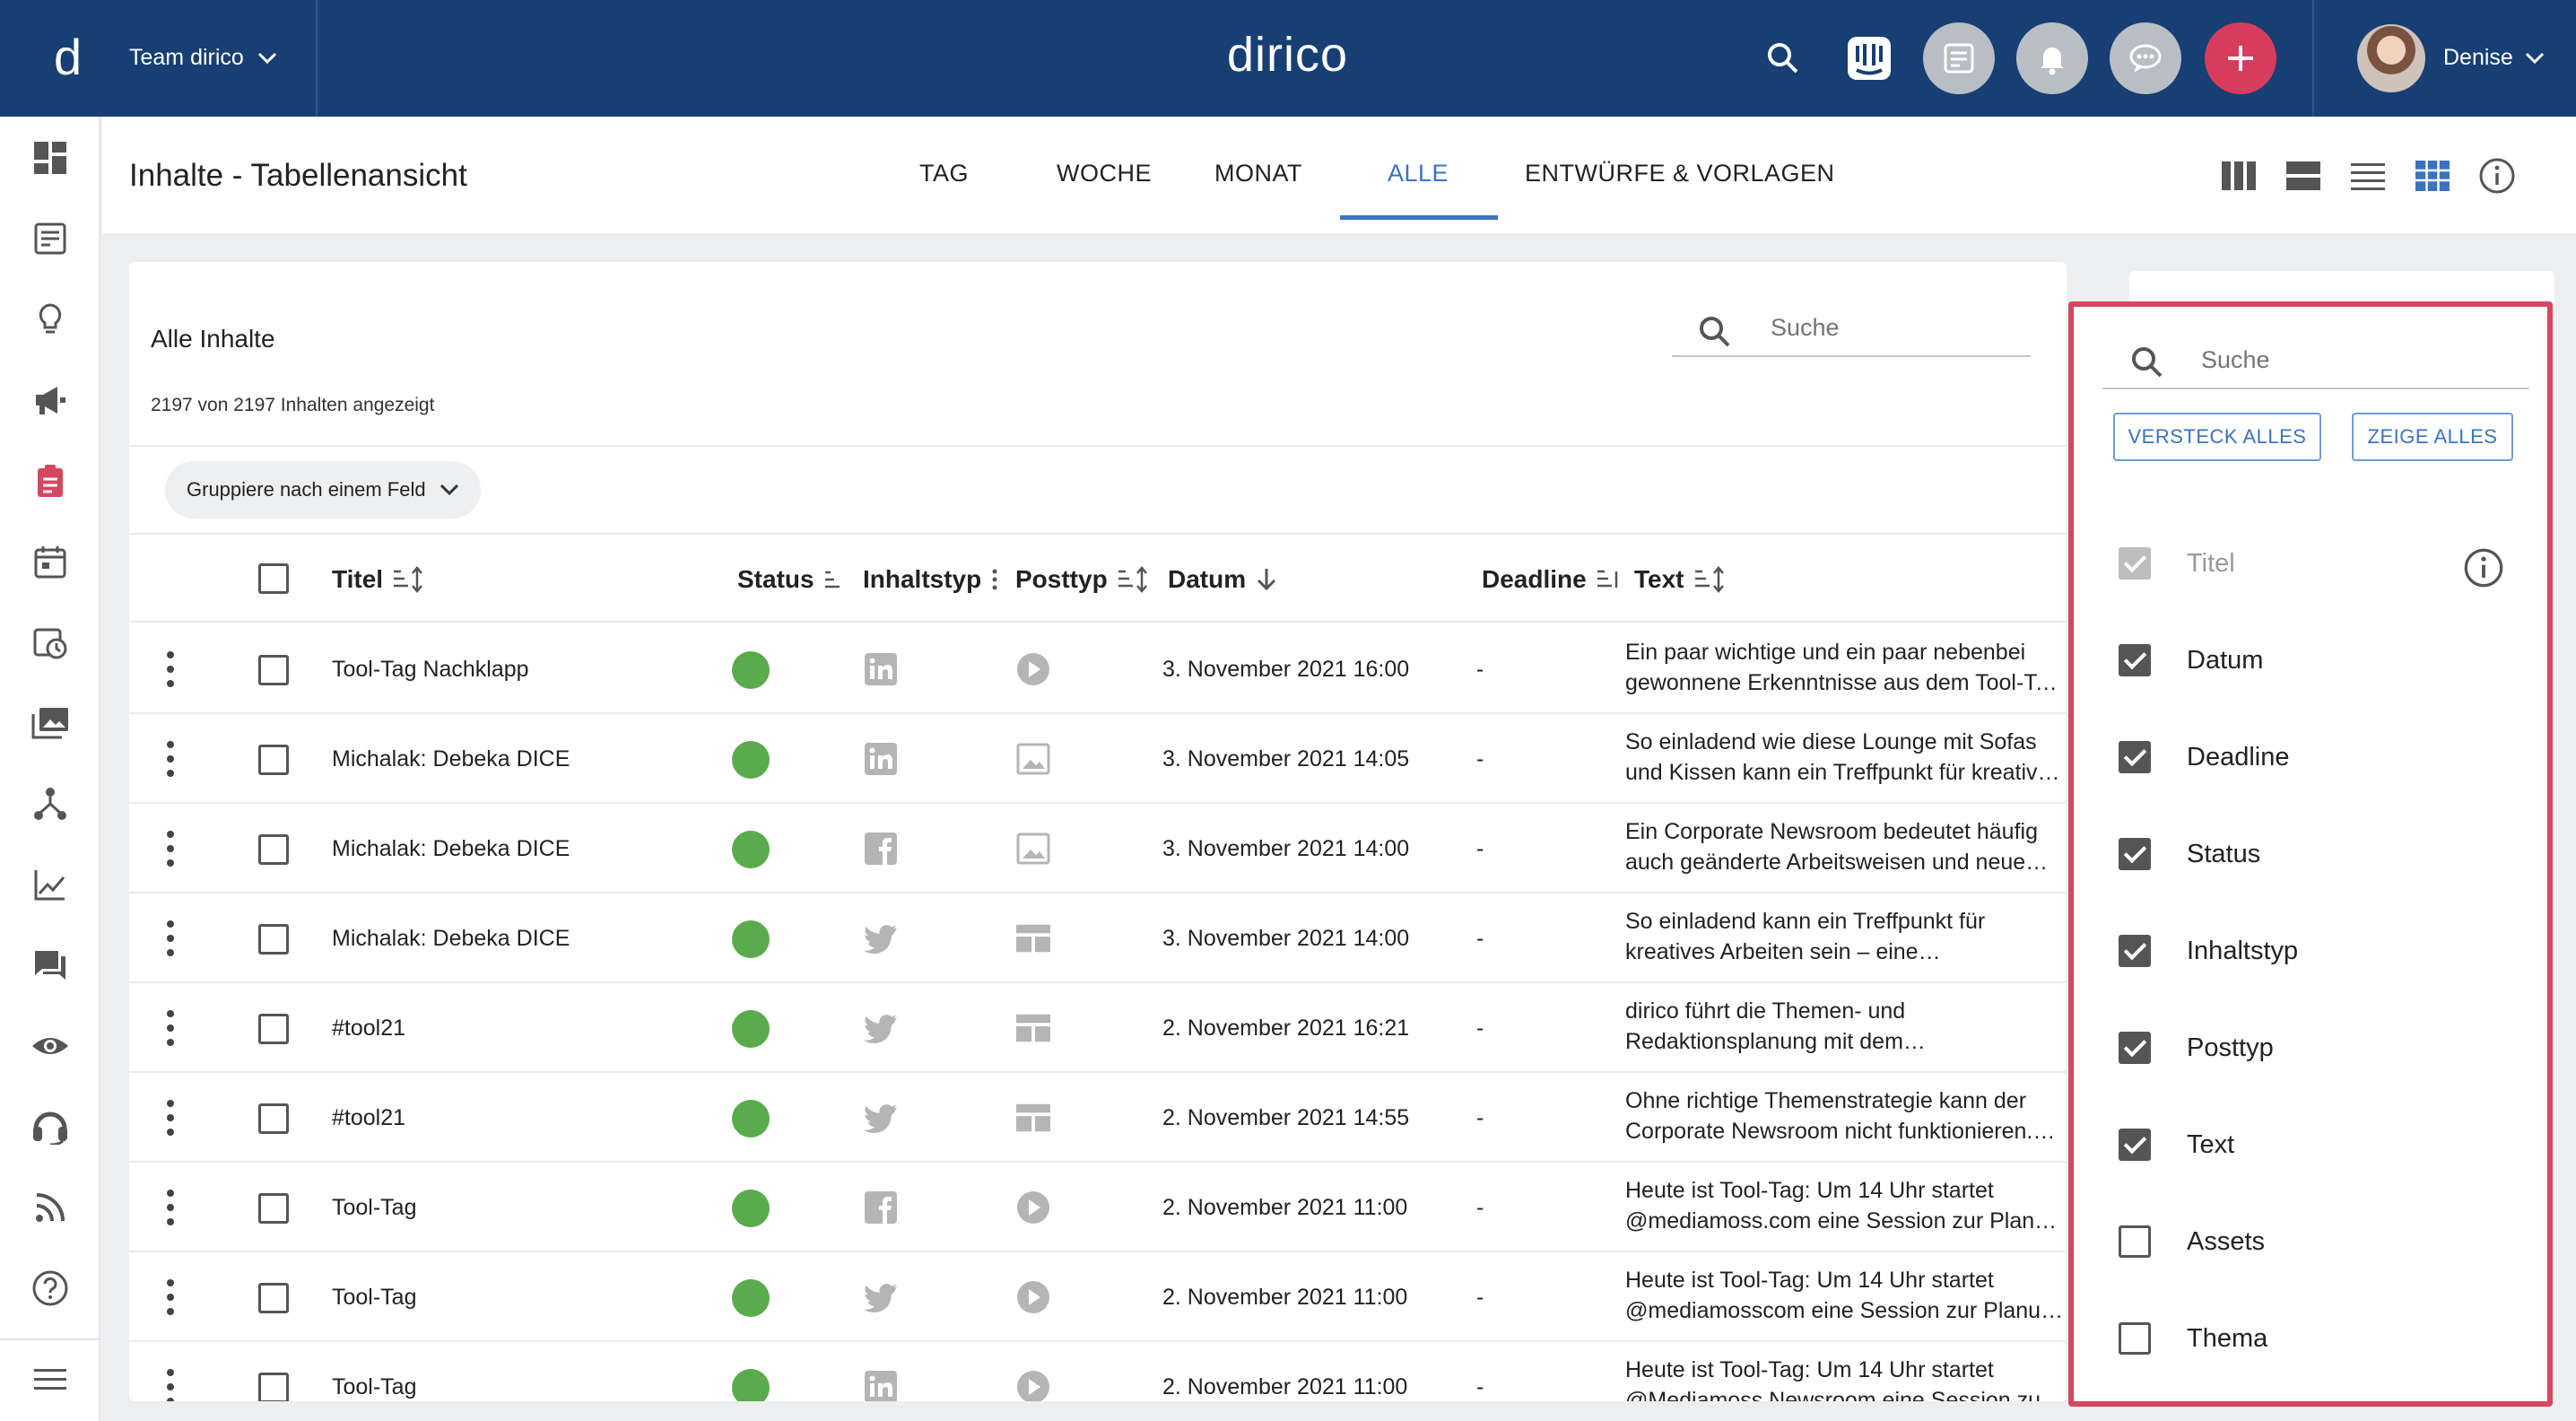 The height and width of the screenshot is (1421, 2576). I want to click on tab-alle: ALLE, so click(1418, 173).